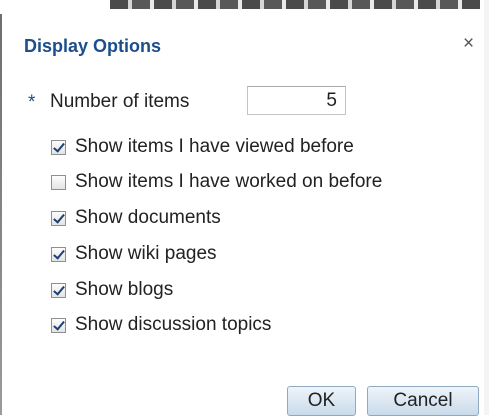  What do you see at coordinates (296, 100) in the screenshot?
I see `number-of-items-input` at bounding box center [296, 100].